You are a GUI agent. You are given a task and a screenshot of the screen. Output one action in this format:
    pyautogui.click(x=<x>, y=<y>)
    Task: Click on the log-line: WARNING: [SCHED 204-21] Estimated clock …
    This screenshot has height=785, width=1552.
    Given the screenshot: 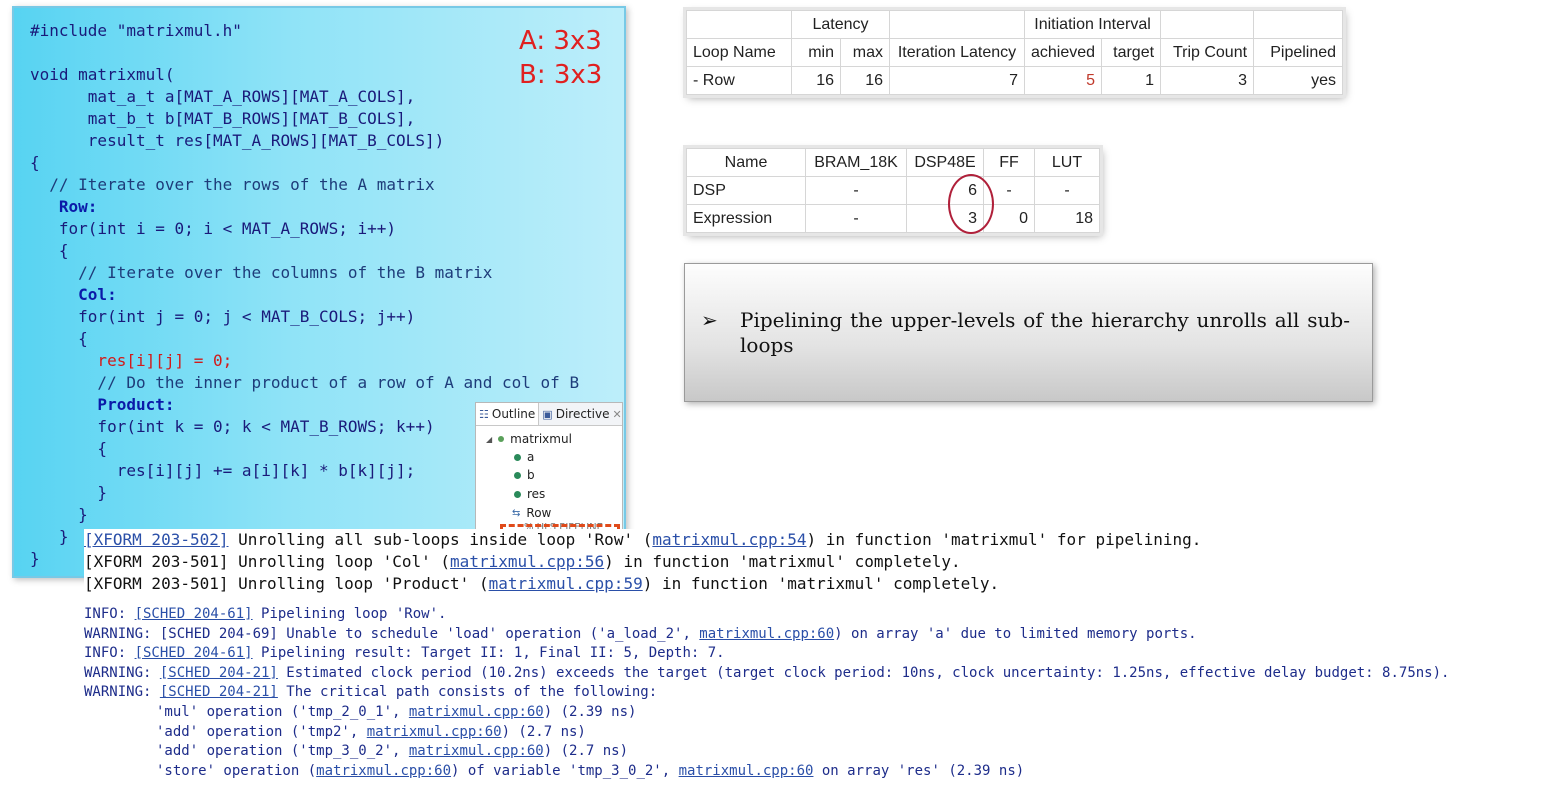 What is the action you would take?
    pyautogui.click(x=767, y=672)
    